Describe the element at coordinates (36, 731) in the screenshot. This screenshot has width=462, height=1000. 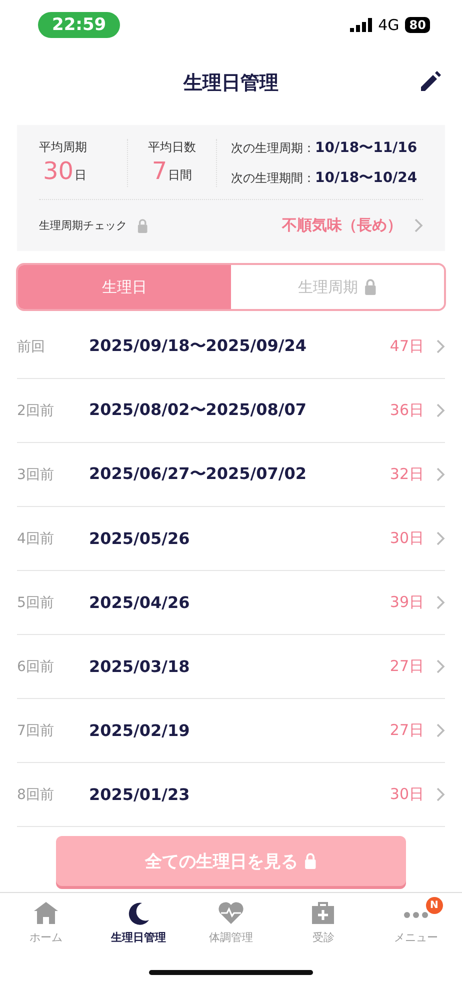
I see `period-label: 7回前` at that location.